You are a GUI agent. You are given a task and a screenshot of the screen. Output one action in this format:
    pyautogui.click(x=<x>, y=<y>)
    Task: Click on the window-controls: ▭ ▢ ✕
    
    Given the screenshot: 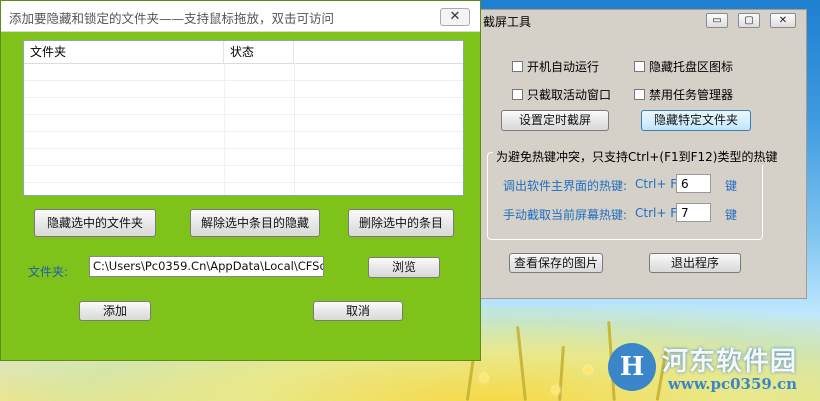 What is the action you would take?
    pyautogui.click(x=754, y=21)
    